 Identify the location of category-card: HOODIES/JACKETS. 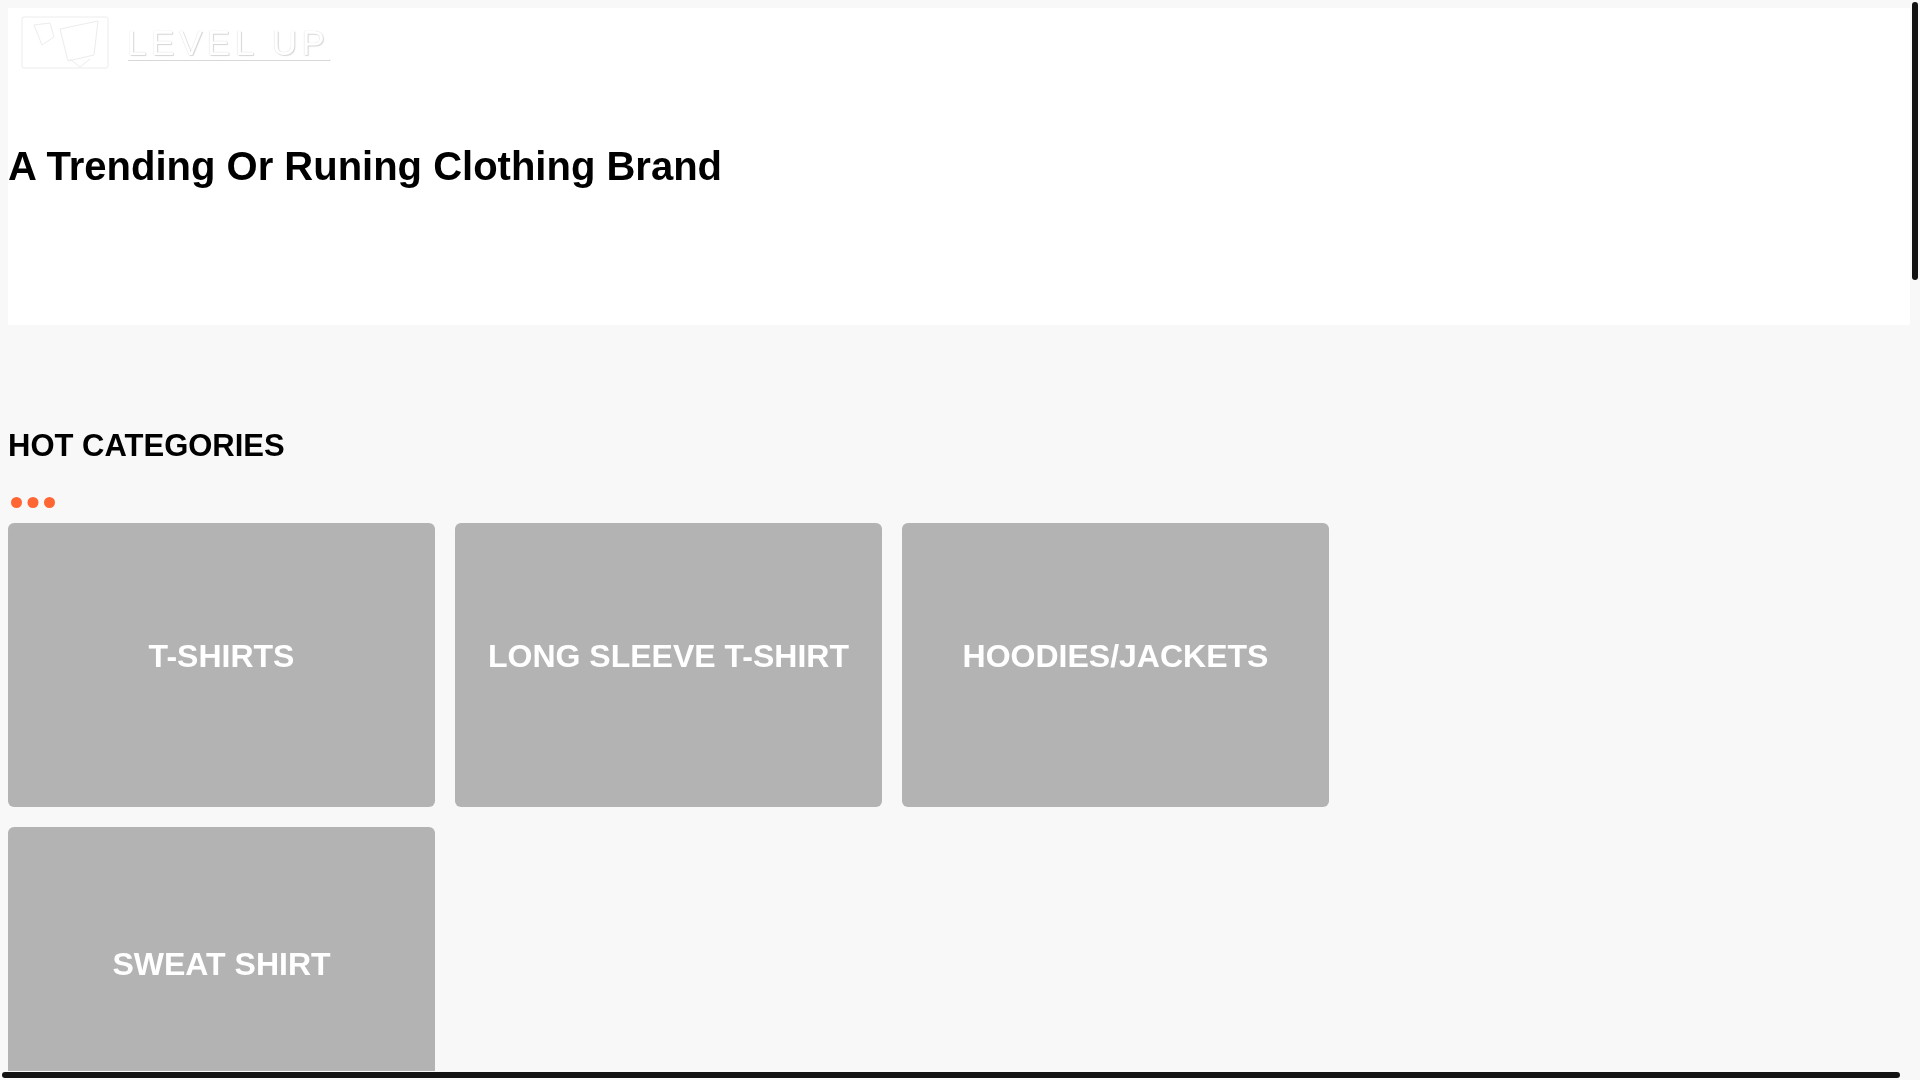
(1115, 665).